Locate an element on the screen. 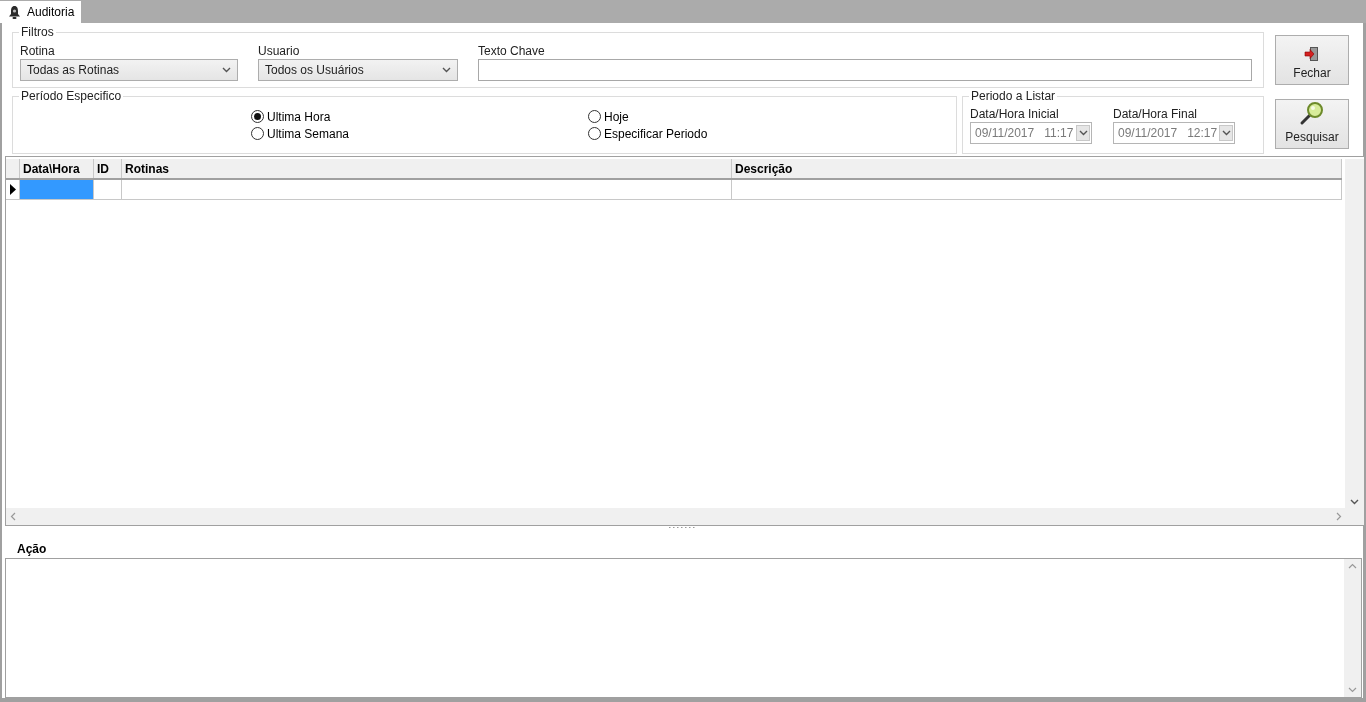 The image size is (1366, 702). section-title: Ação is located at coordinates (32, 549).